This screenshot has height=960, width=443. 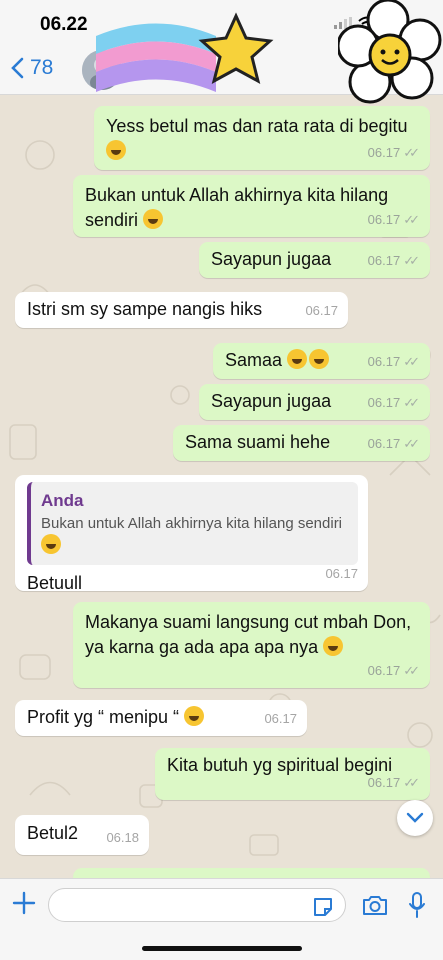 What do you see at coordinates (145, 309) in the screenshot?
I see `message-text: Istri sm sy sampe nangis hiks` at bounding box center [145, 309].